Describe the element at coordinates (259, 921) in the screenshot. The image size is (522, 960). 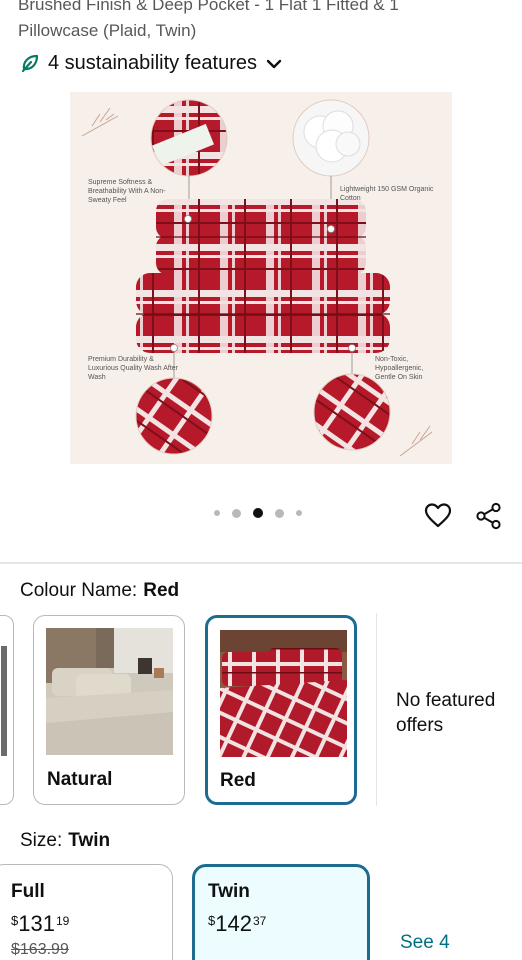
I see `price-cents: 37` at that location.